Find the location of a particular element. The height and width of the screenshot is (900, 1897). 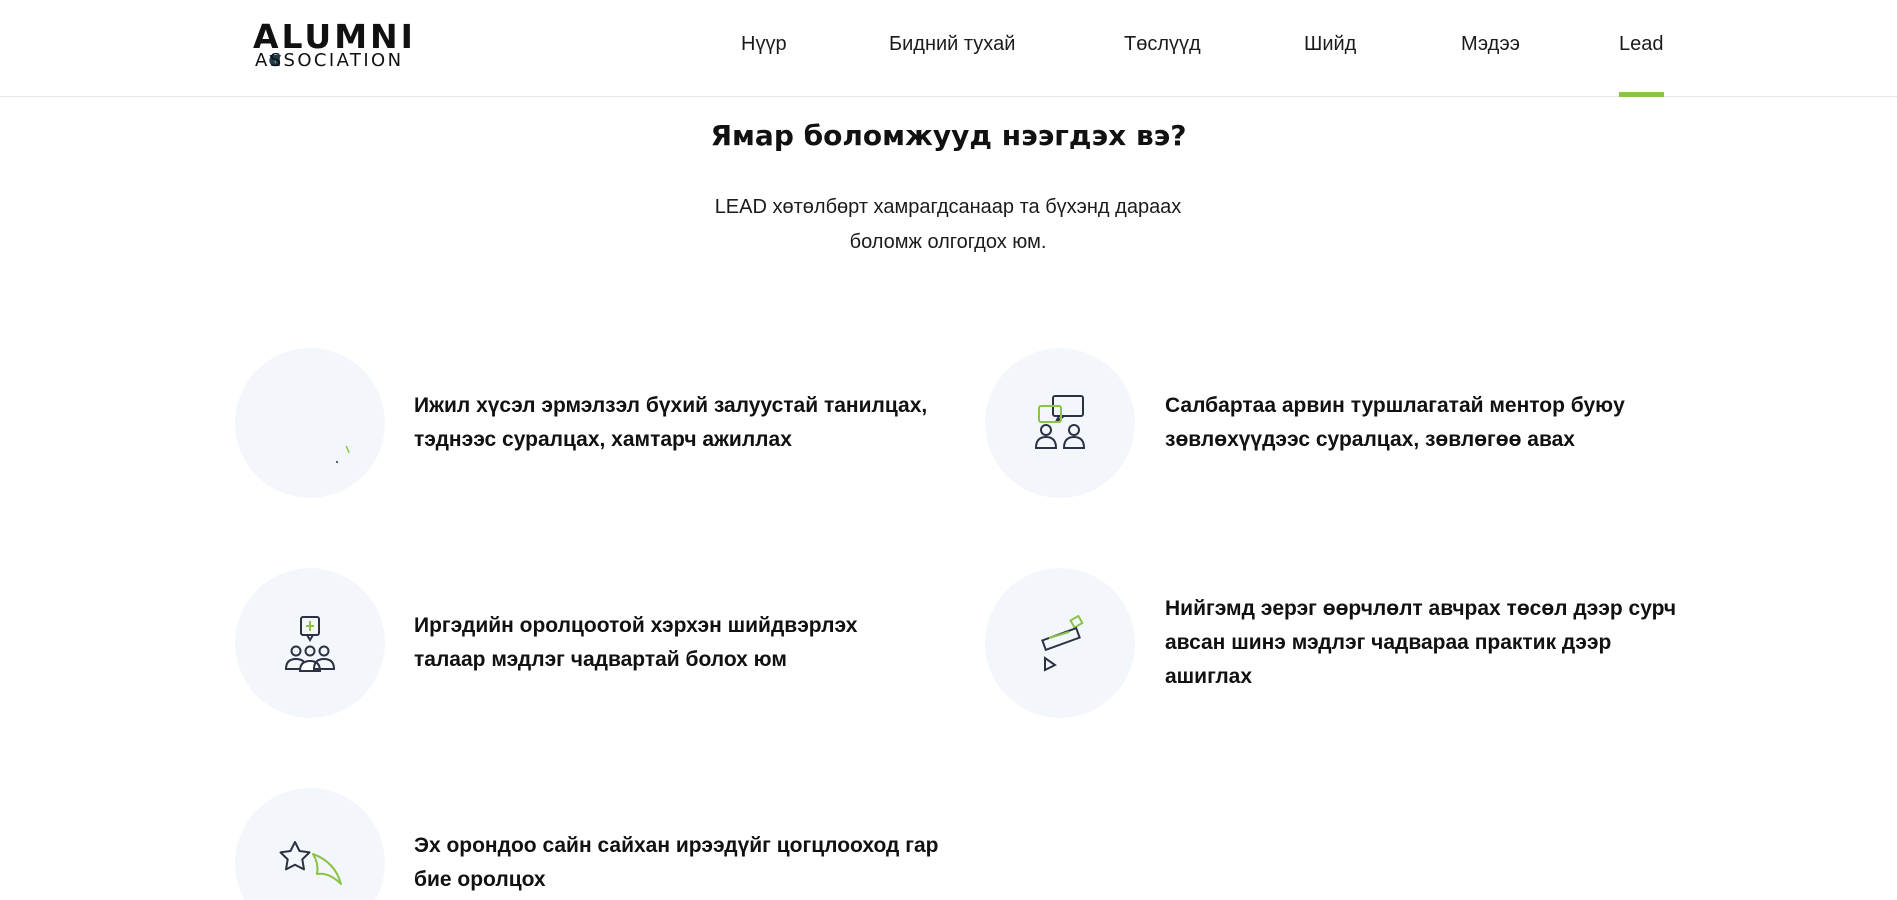

feature-text-line: тэднээс суралцах, хамтарч ажиллах is located at coordinates (603, 439).